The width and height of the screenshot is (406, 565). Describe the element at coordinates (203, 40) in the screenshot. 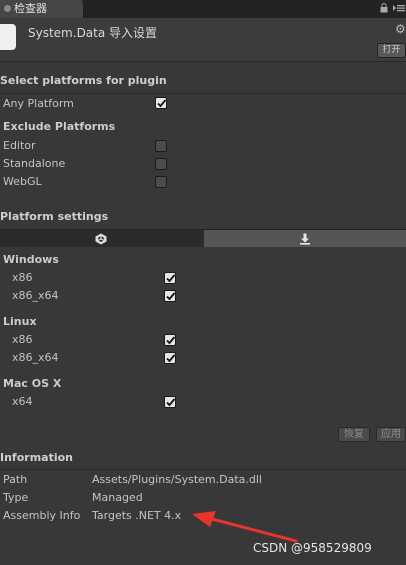

I see `import-settings-header: System.Data 导入设置 ⚙ 打开` at that location.